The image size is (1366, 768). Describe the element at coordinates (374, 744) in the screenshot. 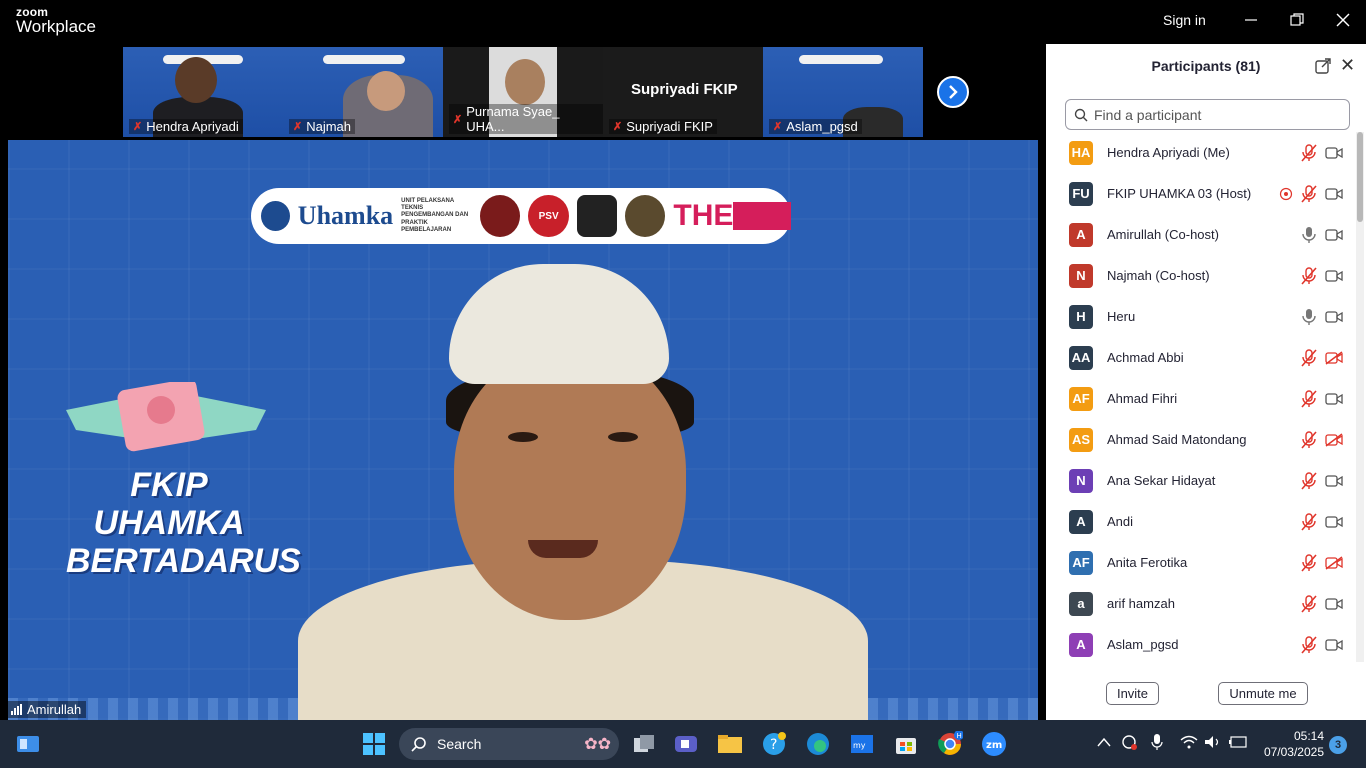

I see `start-menu-icon` at that location.